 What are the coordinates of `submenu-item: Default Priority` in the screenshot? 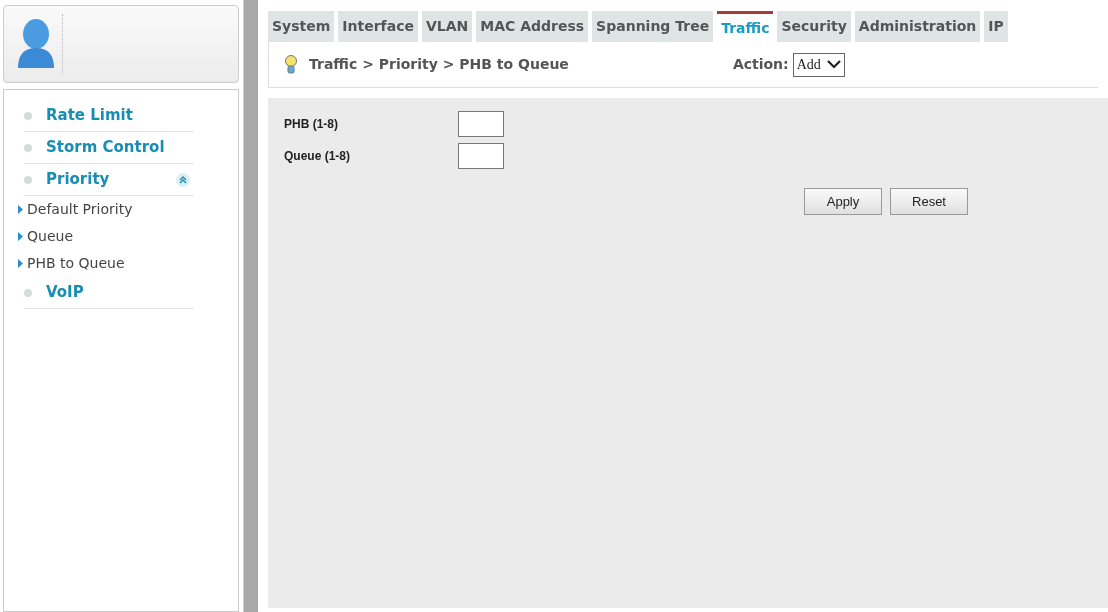 It's located at (128, 209).